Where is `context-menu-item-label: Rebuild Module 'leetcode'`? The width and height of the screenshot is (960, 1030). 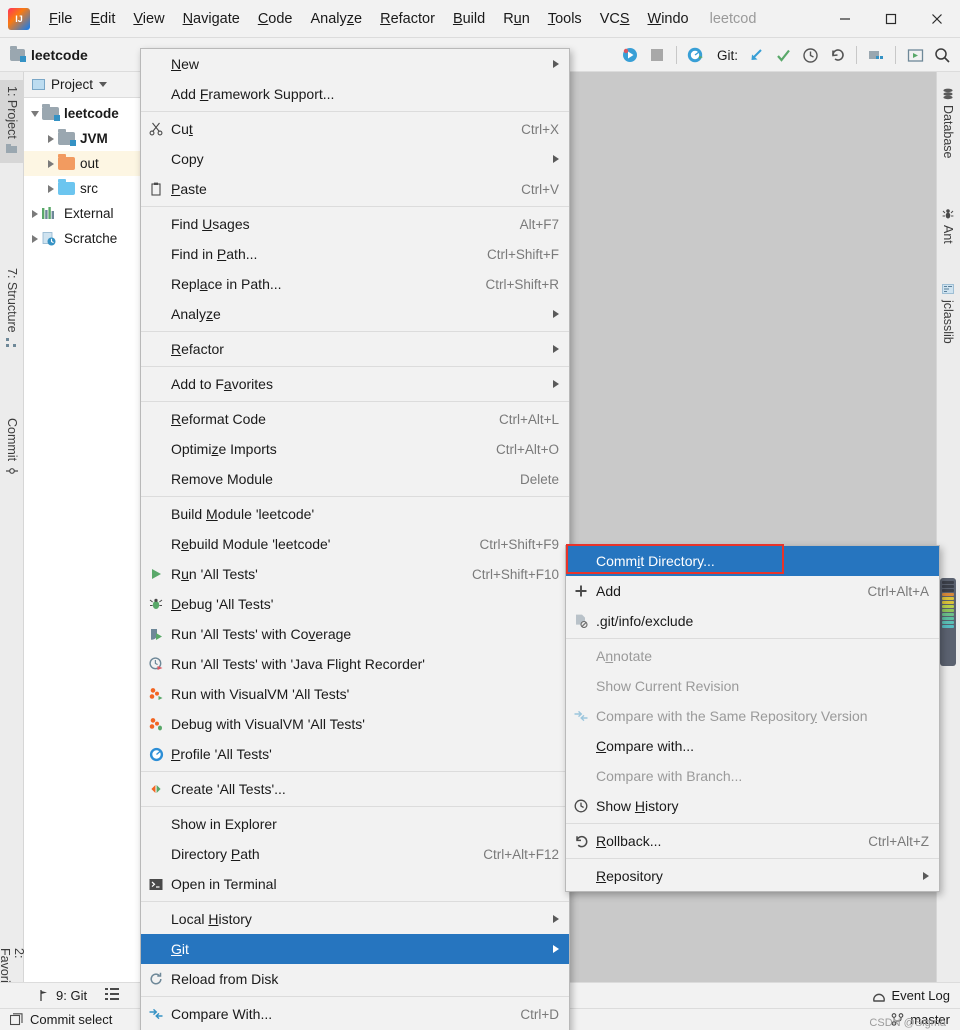
context-menu-item-label: Rebuild Module 'leetcode' is located at coordinates (251, 544).